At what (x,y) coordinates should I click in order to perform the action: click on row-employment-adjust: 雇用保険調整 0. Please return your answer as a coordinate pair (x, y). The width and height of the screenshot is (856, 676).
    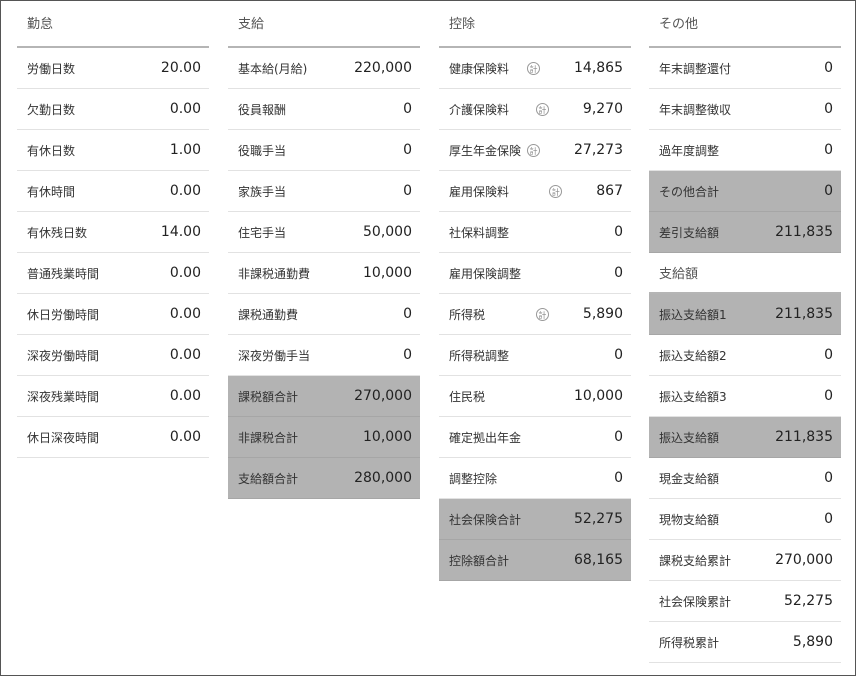
    Looking at the image, I should click on (535, 273).